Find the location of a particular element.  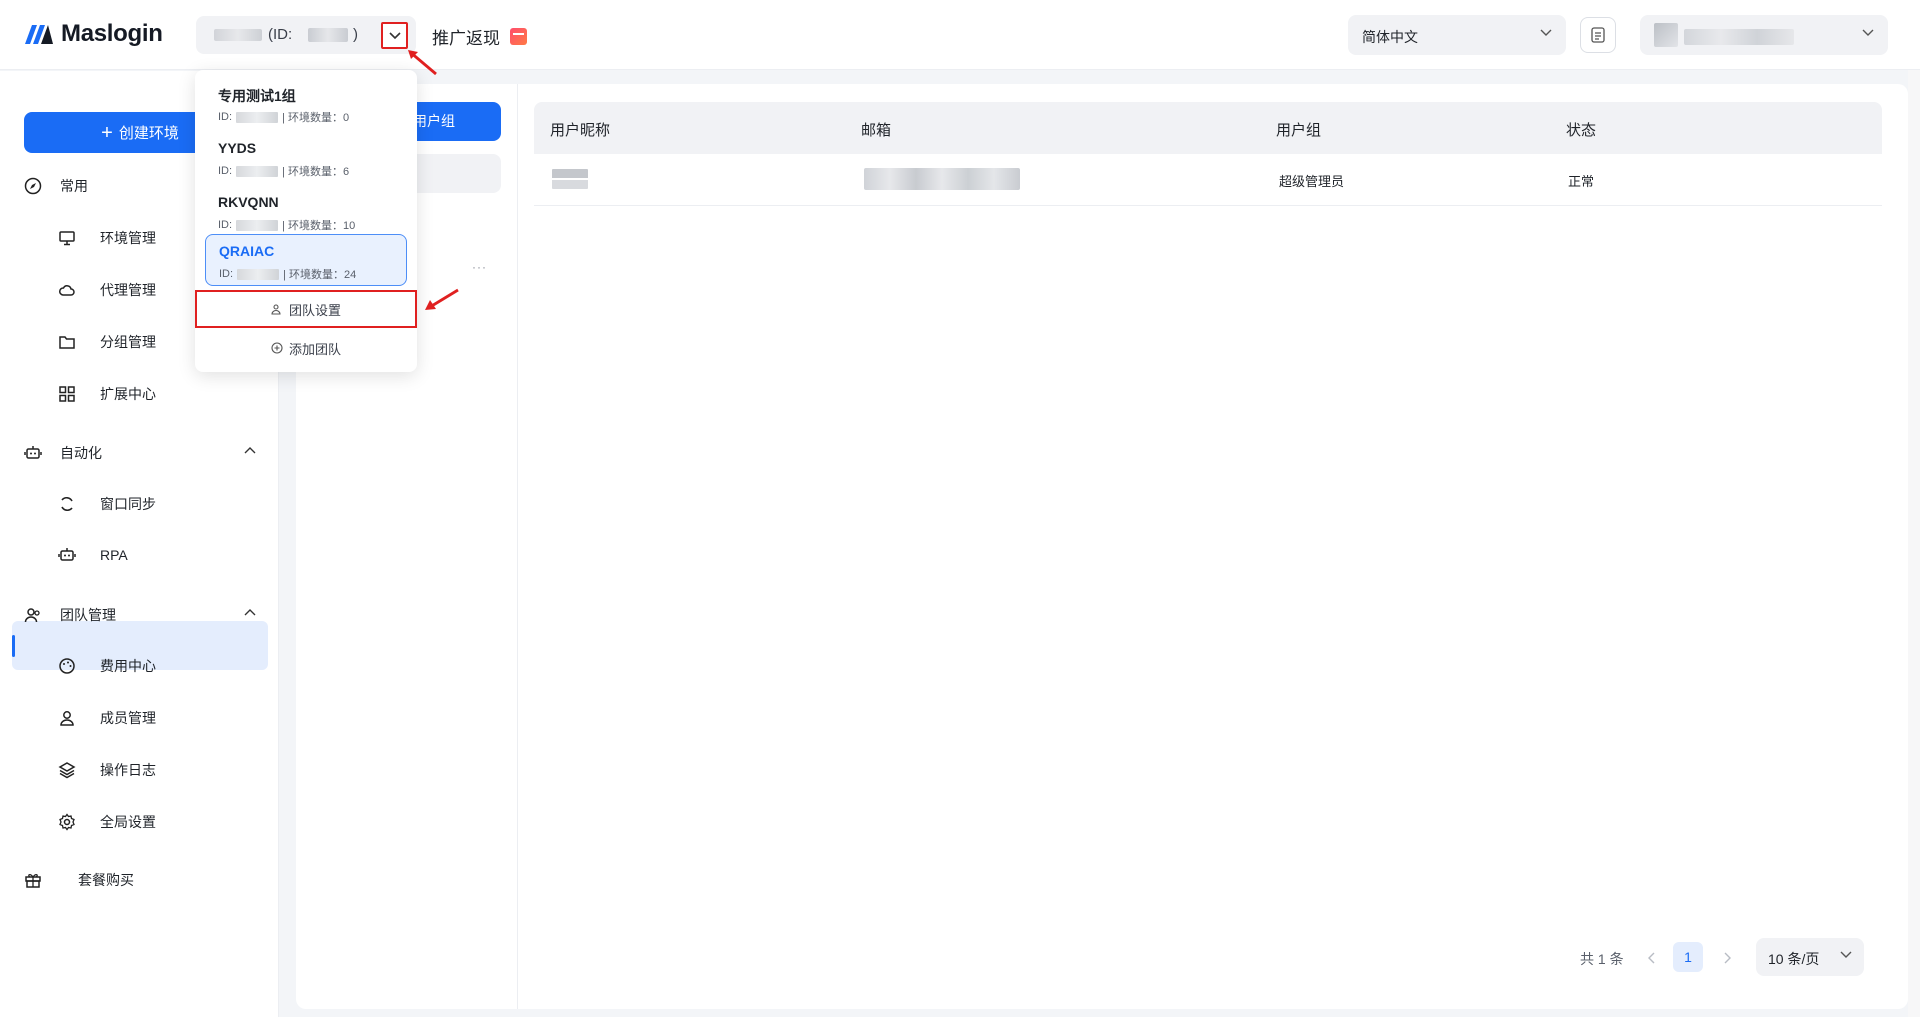

team-users-icon is located at coordinates (276, 309).